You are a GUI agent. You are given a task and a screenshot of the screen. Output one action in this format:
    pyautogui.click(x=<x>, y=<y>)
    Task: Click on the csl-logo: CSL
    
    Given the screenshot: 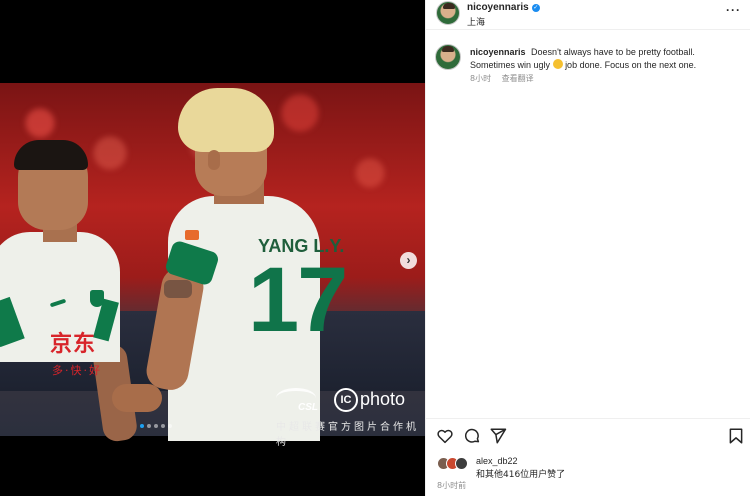 What is the action you would take?
    pyautogui.click(x=303, y=400)
    